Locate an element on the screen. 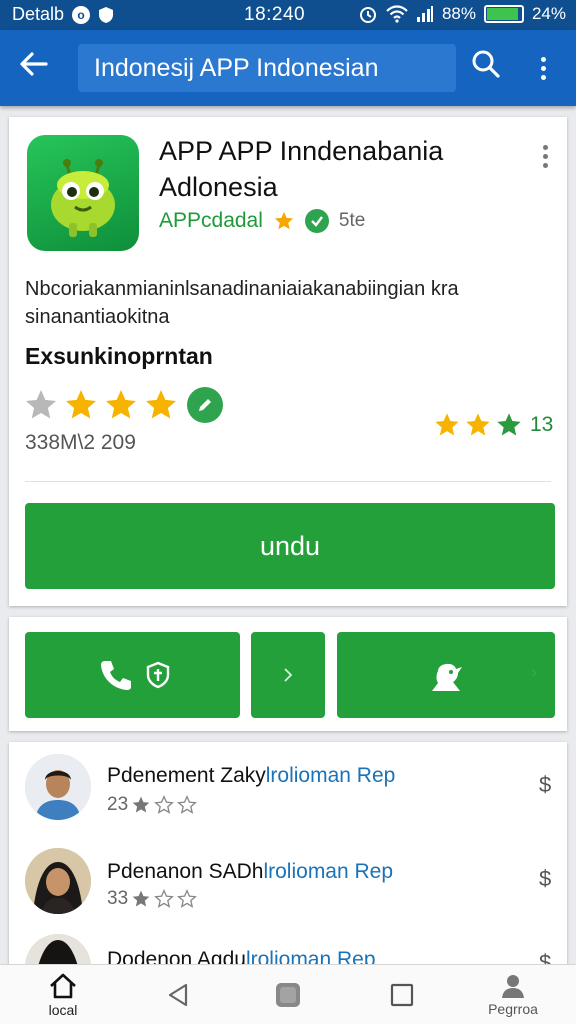  shield-badge-icon is located at coordinates (157, 675).